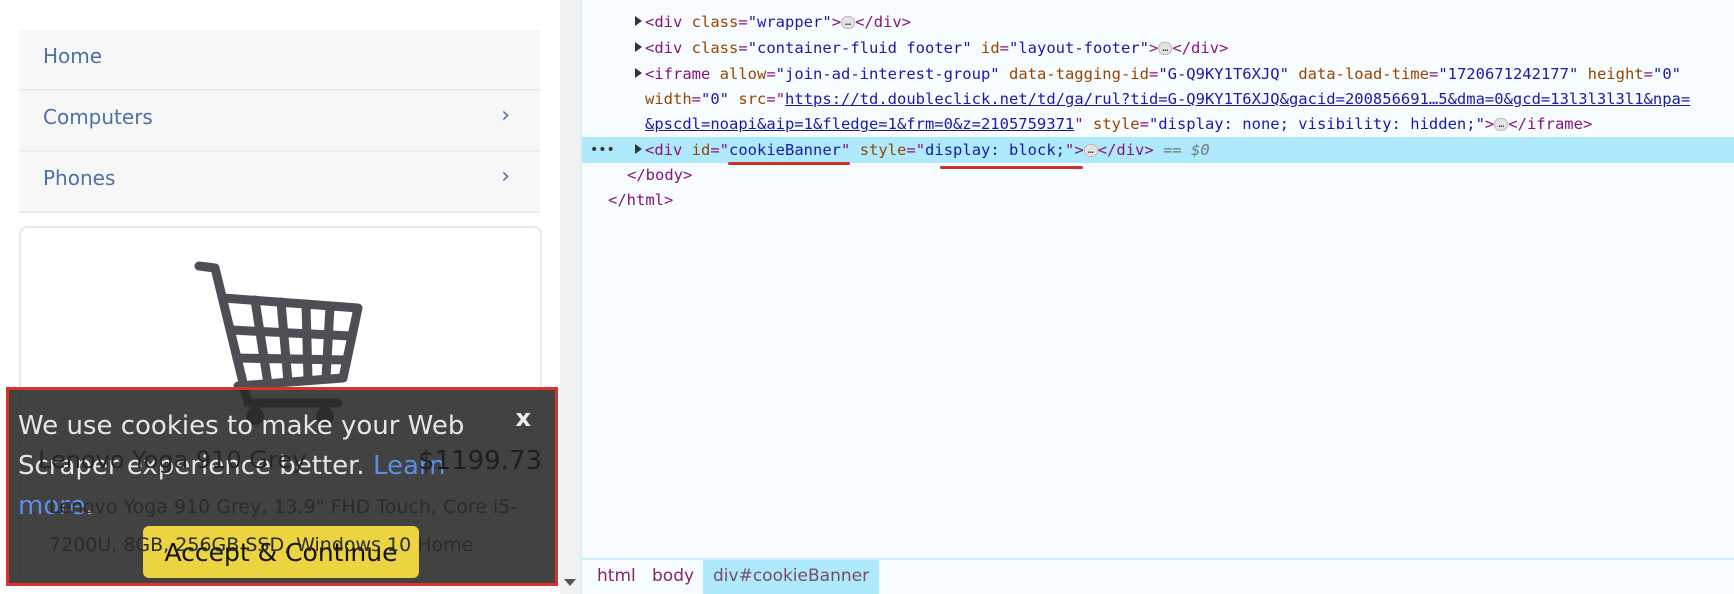 The height and width of the screenshot is (594, 1734). Describe the element at coordinates (641, 200) in the screenshot. I see `dom-html-close: </html>` at that location.